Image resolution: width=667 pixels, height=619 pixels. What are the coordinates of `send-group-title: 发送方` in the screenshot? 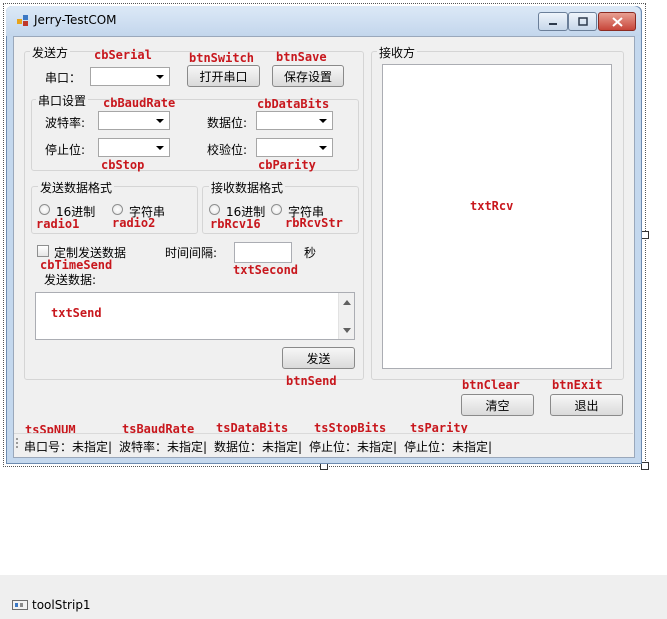 It's located at (50, 52).